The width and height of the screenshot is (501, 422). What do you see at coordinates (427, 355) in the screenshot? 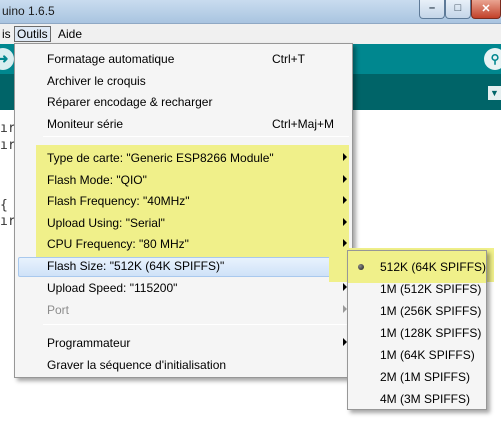
I see `option-label: 1M (64K SPIFFS)` at bounding box center [427, 355].